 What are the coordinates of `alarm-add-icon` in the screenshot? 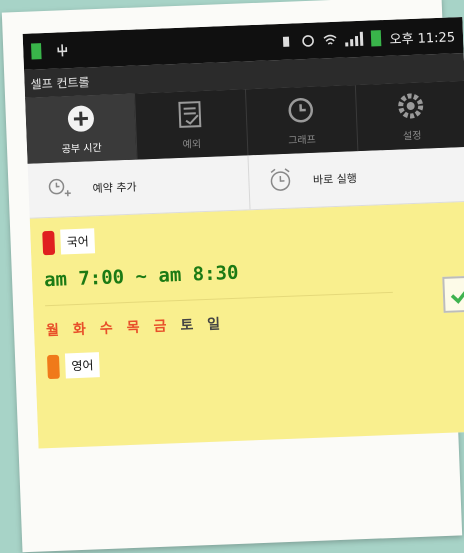 It's located at (59, 190).